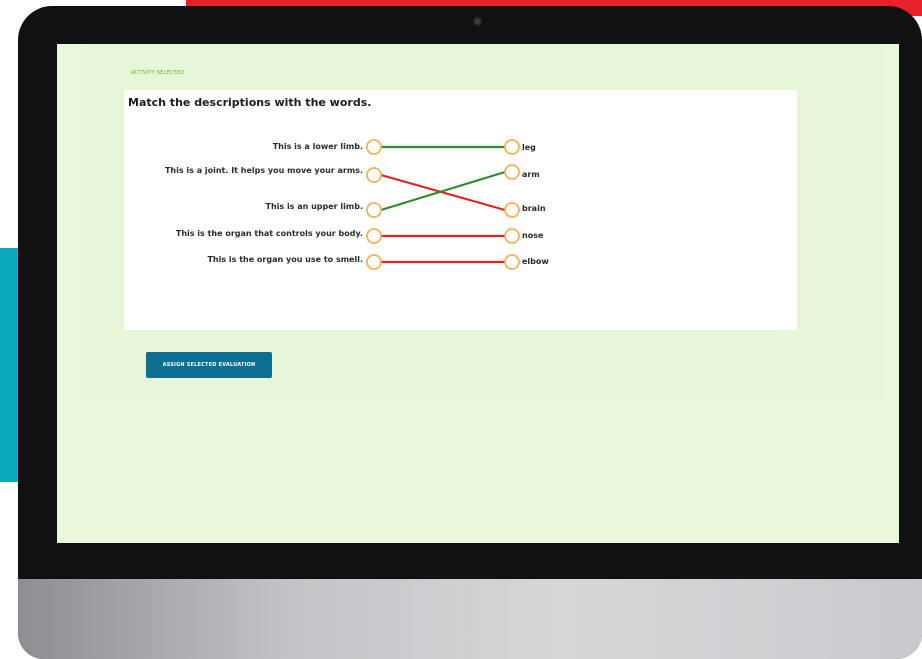  I want to click on assign-evaluation-button: ASSIGN SELECTED EVALUATION, so click(209, 365).